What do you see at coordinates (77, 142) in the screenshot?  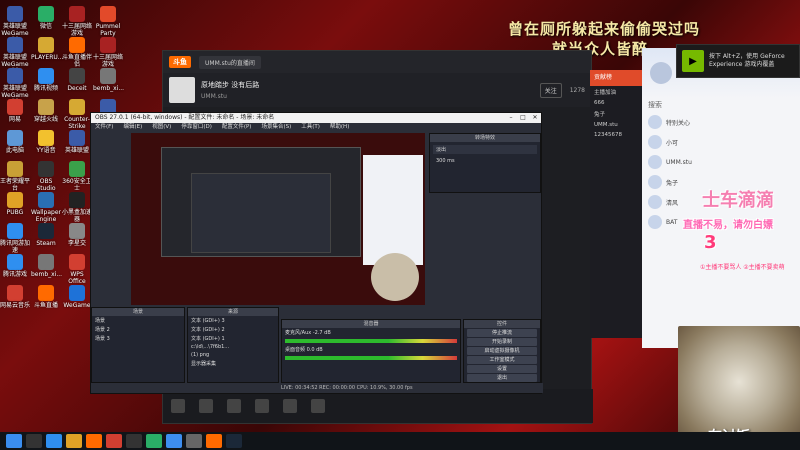 I see `desktop-icon: 英雄联盟` at bounding box center [77, 142].